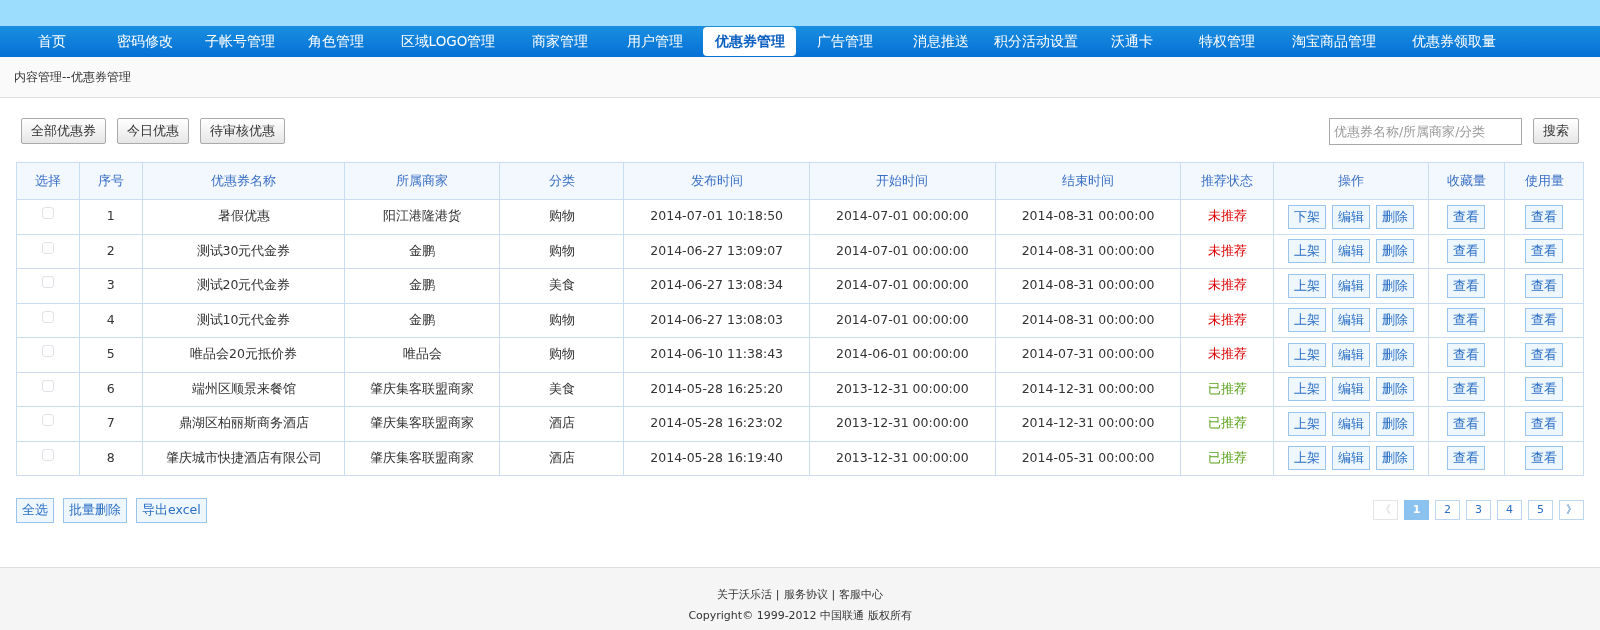 This screenshot has height=630, width=1600. I want to click on action-button: 下架, so click(1306, 216).